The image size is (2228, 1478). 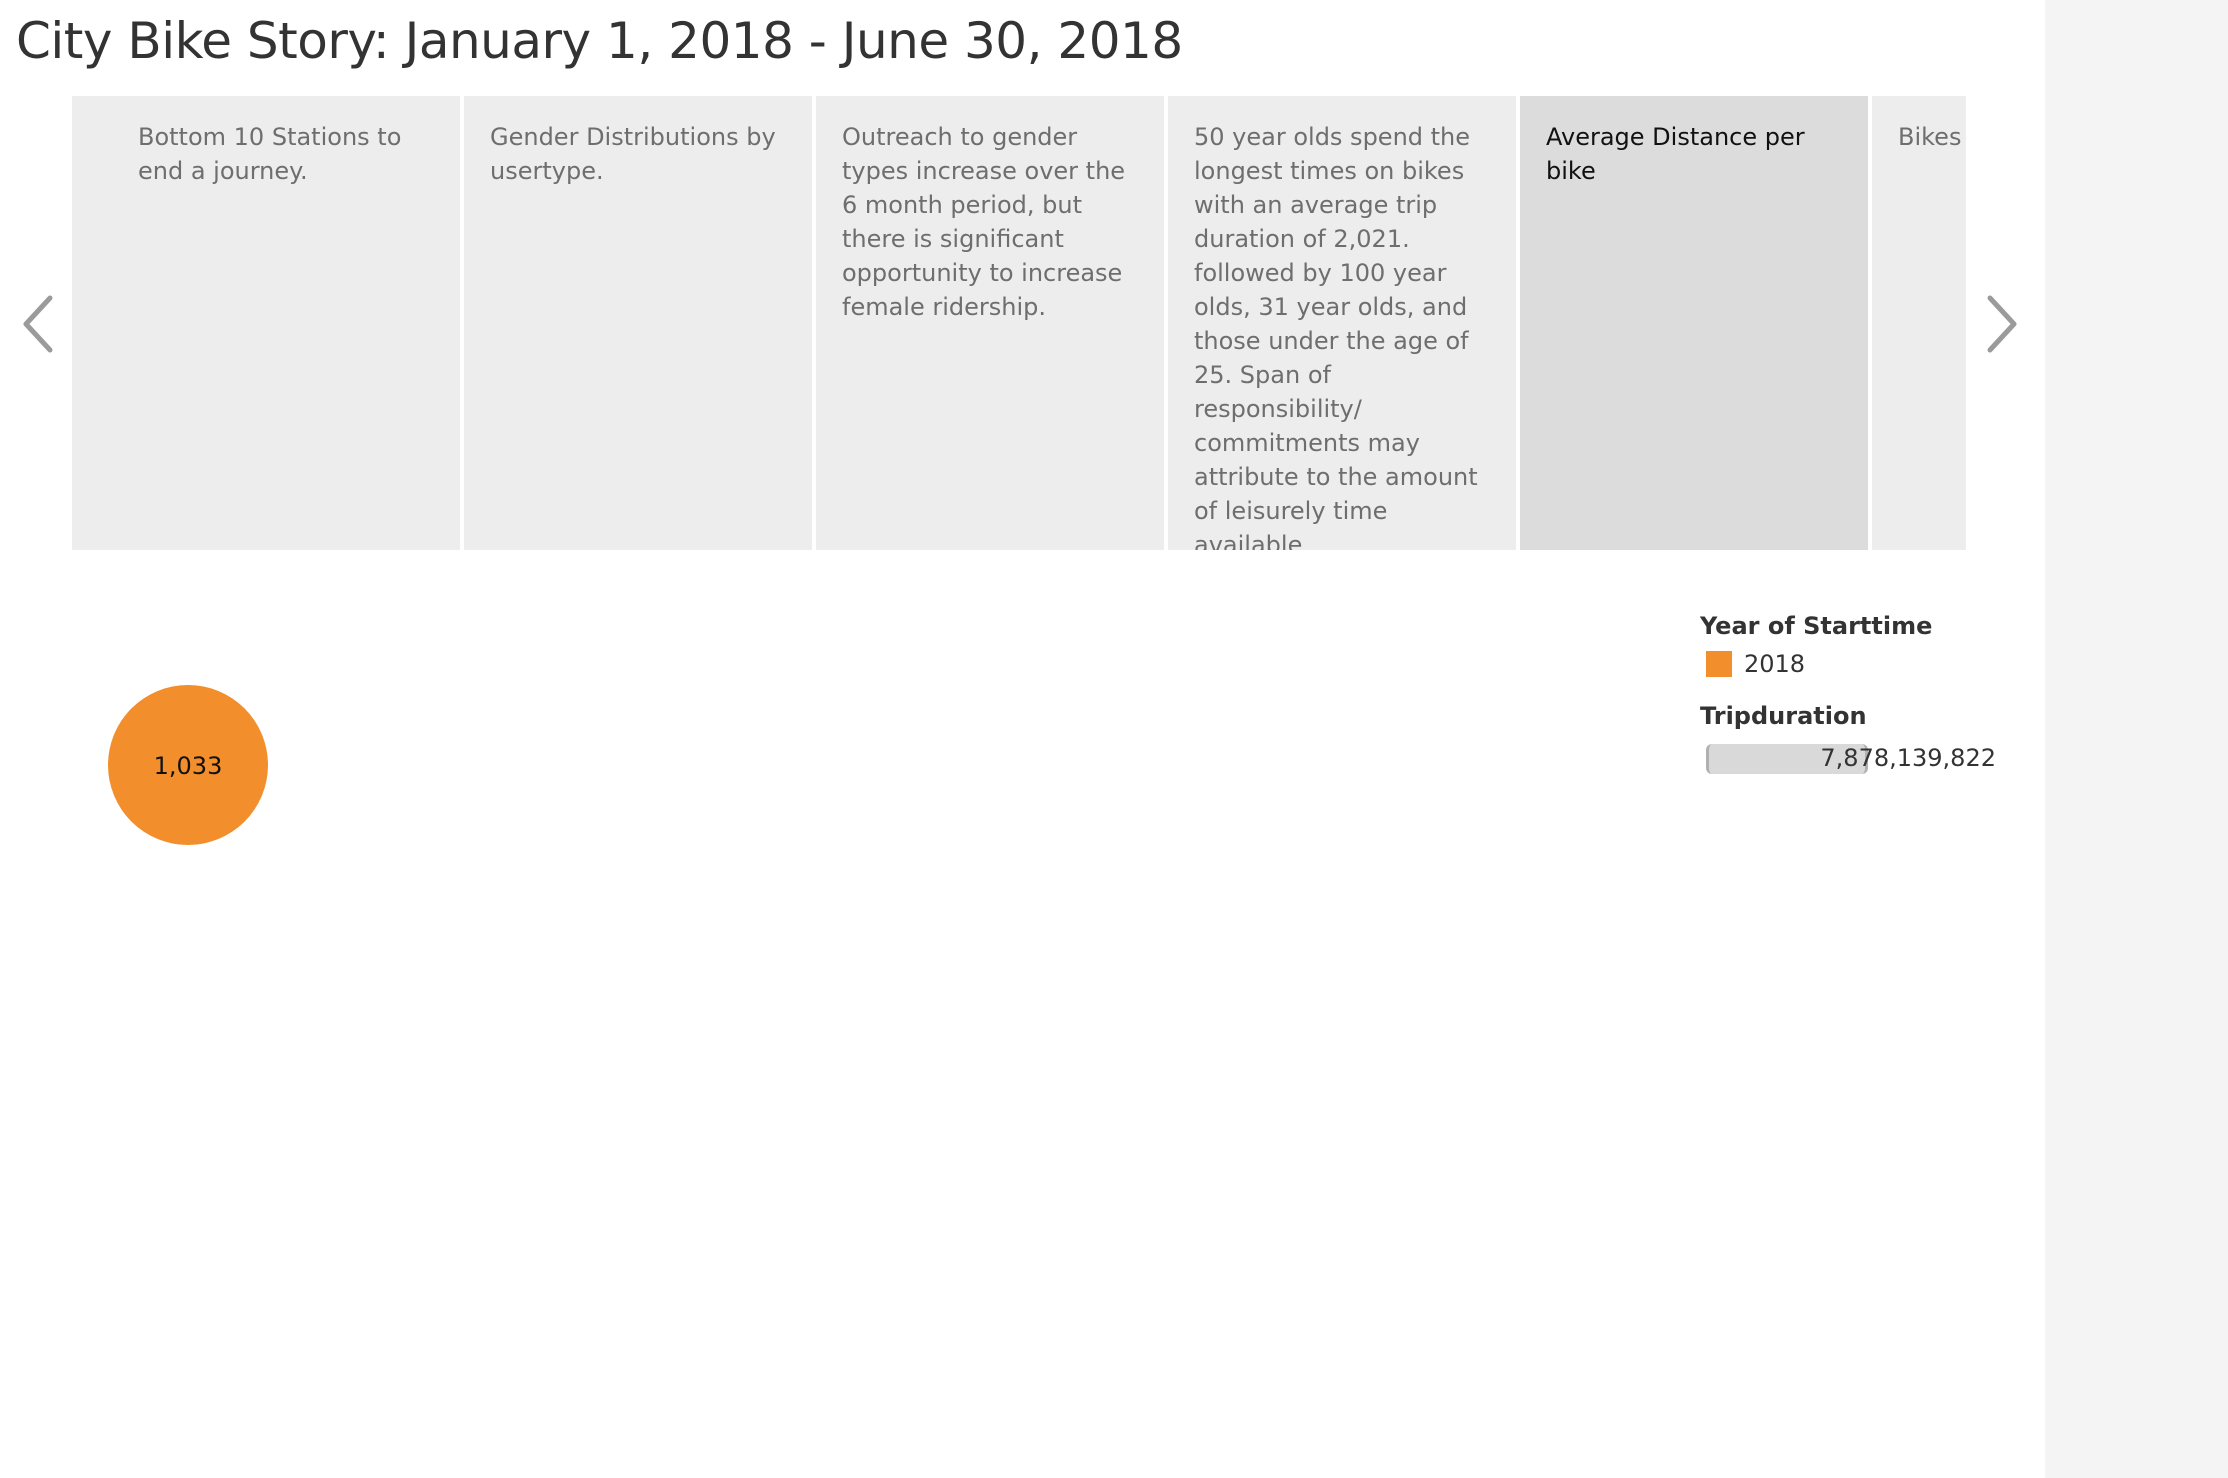 I want to click on story-point-1: Bottom 10 Stations to end a journey., so click(x=286, y=323).